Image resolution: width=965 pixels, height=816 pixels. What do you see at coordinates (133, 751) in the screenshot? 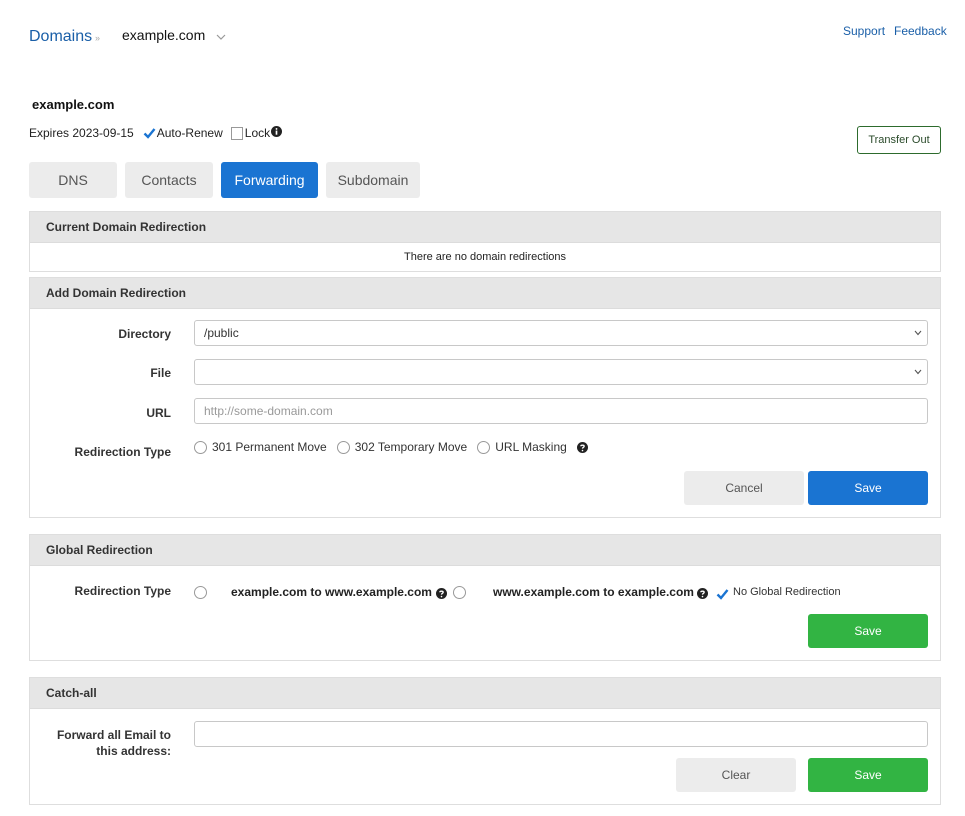
I see `forward-email-label-line2: this address:` at bounding box center [133, 751].